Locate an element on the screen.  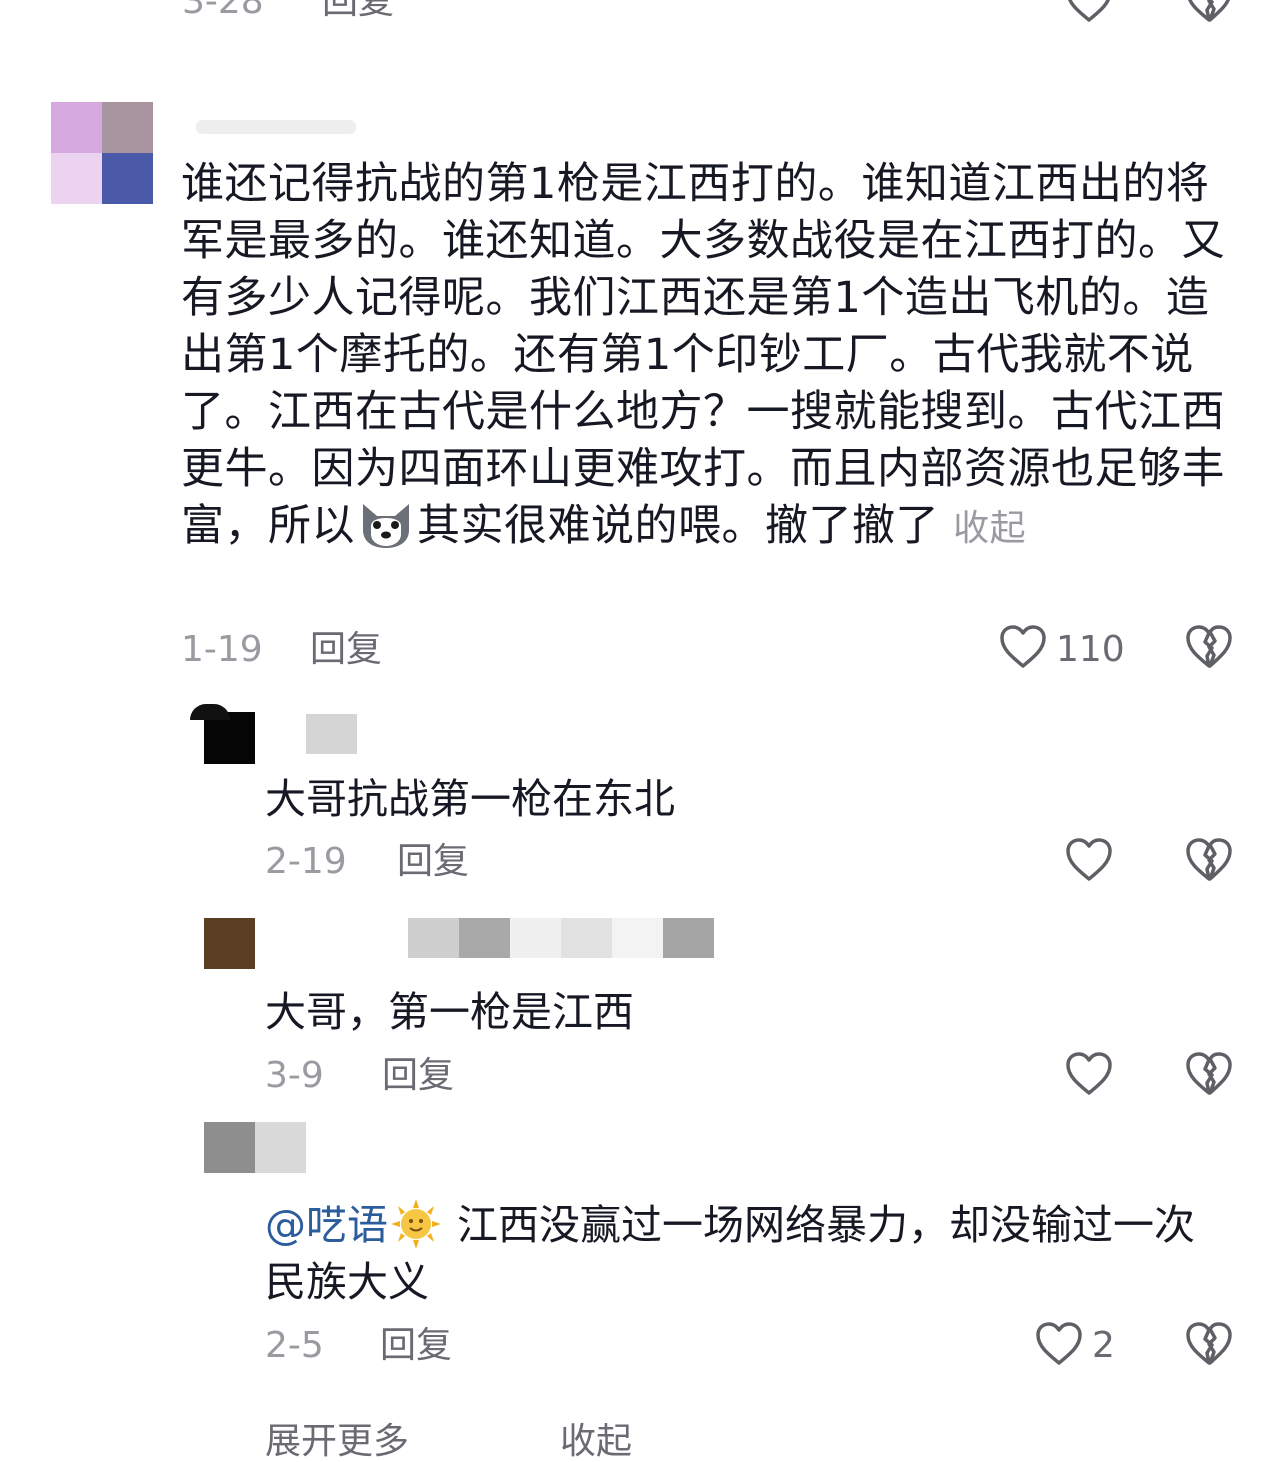
wolf-emoji-icon is located at coordinates (386, 525).